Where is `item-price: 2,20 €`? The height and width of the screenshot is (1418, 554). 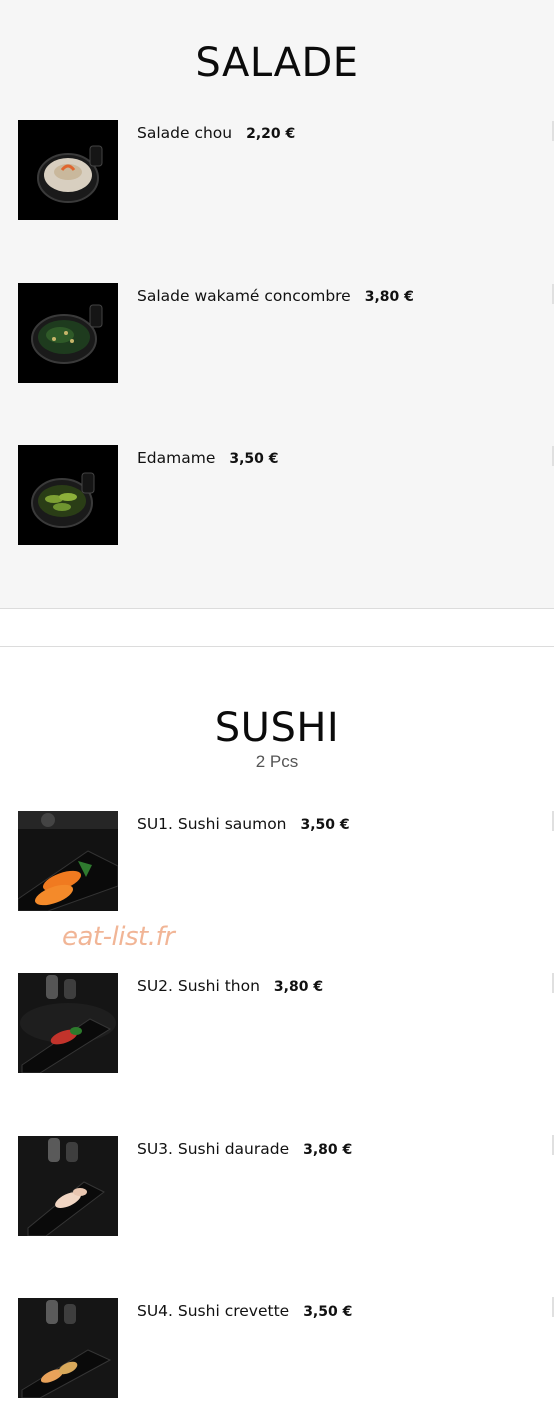 item-price: 2,20 € is located at coordinates (271, 134).